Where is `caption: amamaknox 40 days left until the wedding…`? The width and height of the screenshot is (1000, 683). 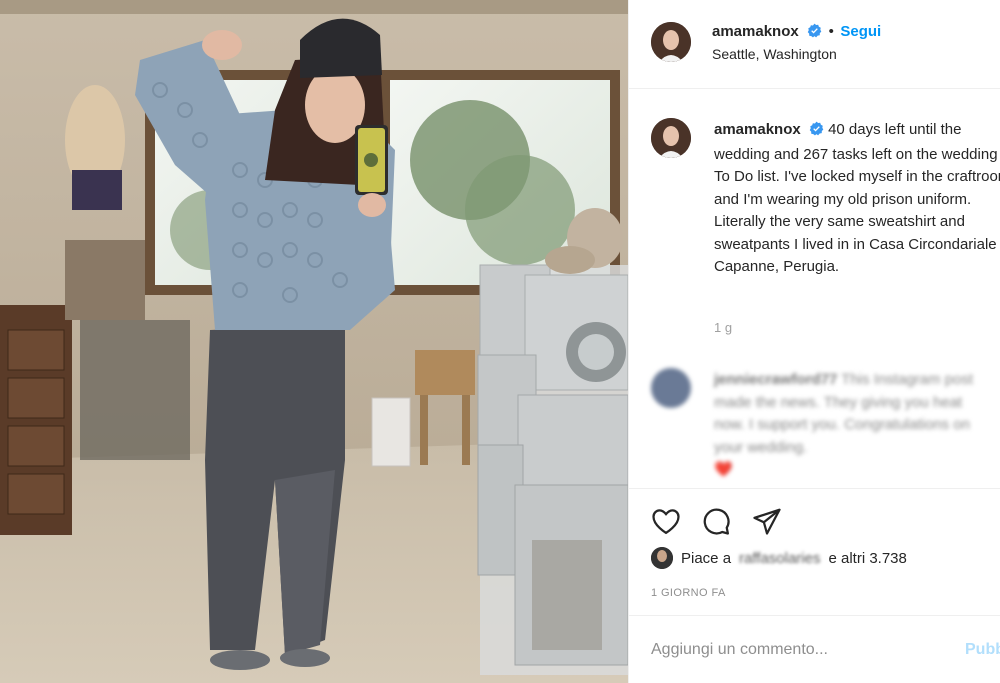 caption: amamaknox 40 days left until the wedding… is located at coordinates (857, 199).